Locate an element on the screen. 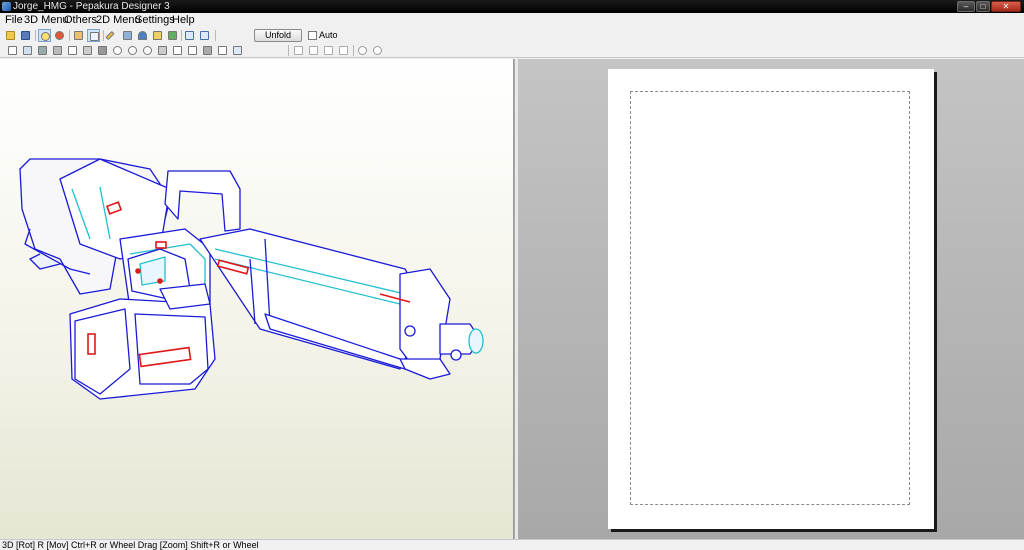 The image size is (1024, 550). menu-help: Help is located at coordinates (183, 20).